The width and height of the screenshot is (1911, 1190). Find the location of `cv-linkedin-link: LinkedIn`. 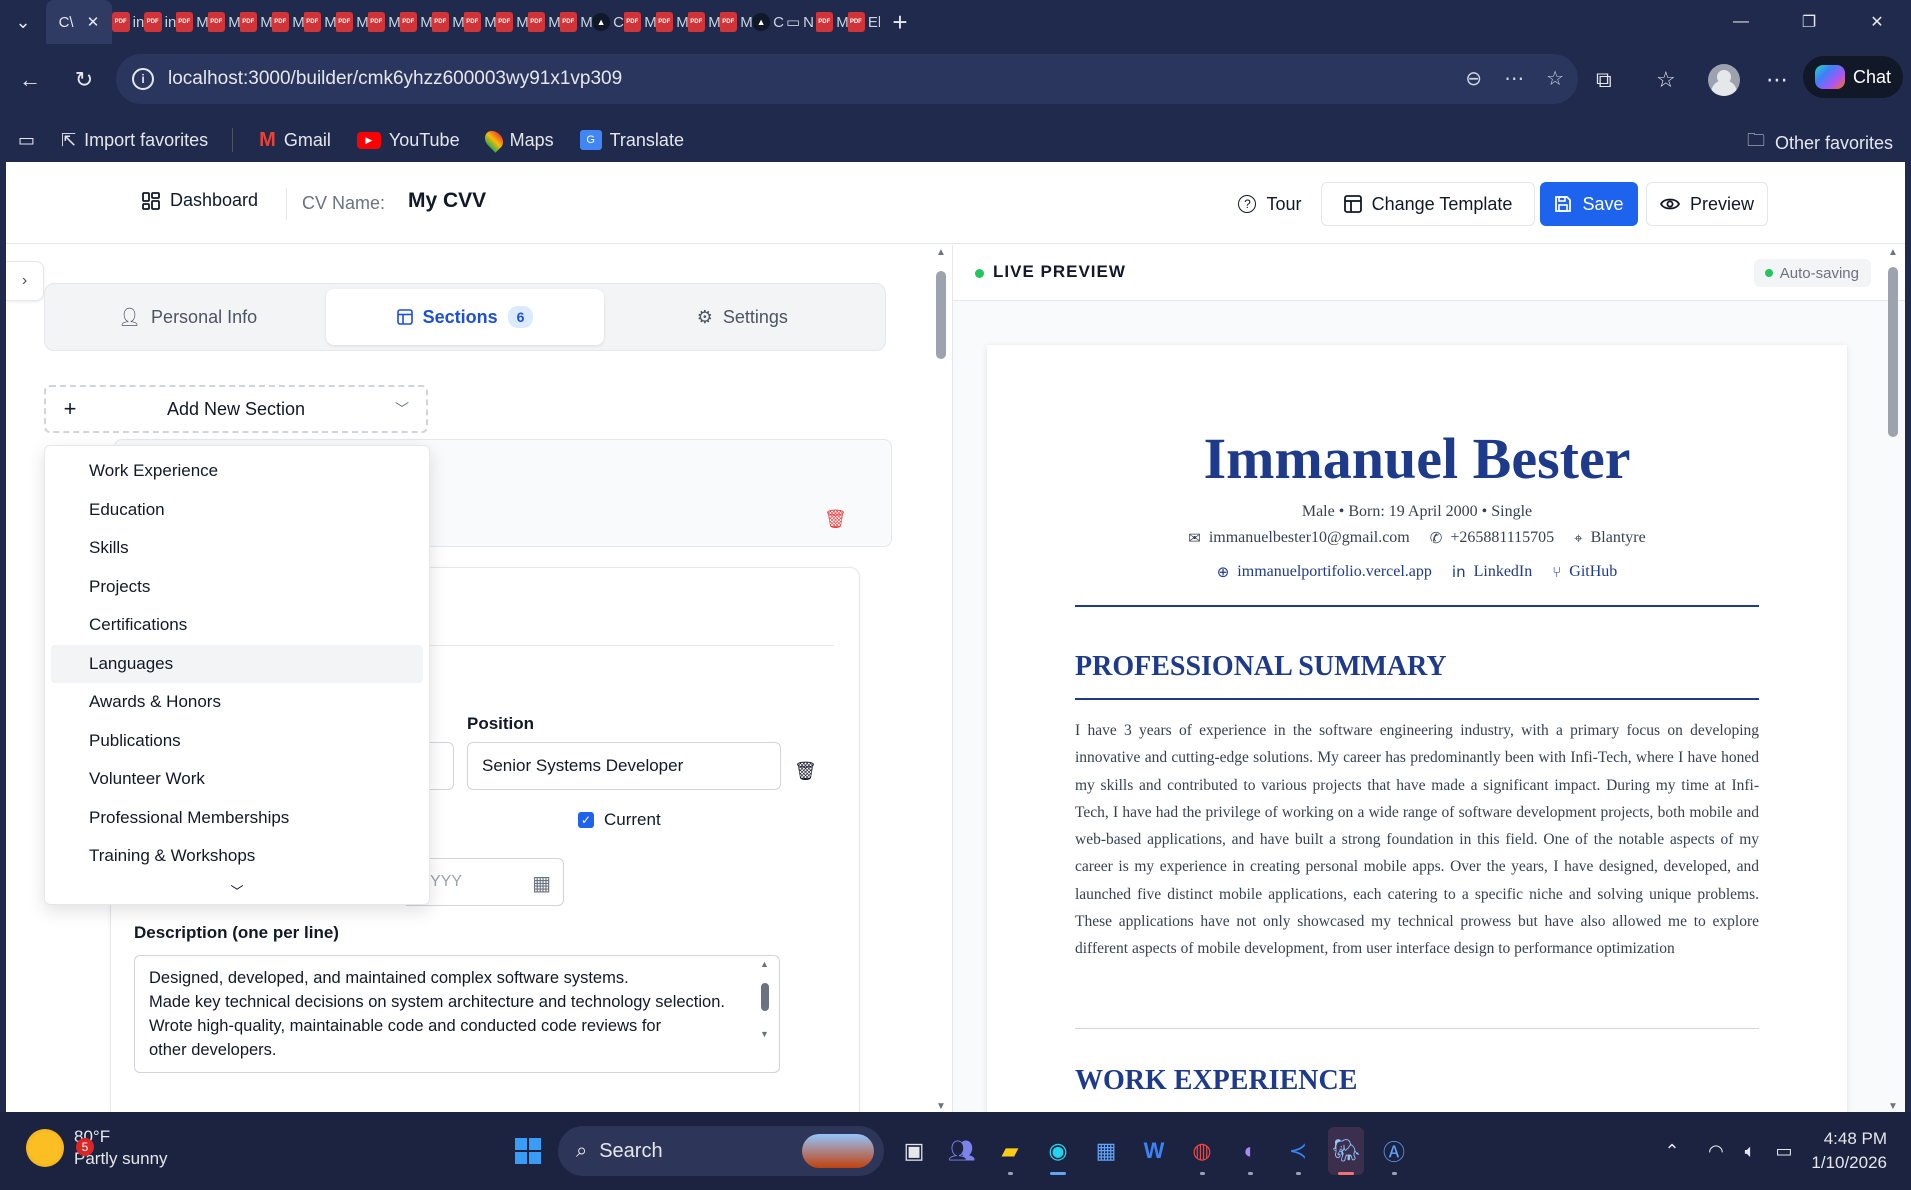

cv-linkedin-link: LinkedIn is located at coordinates (1503, 572).